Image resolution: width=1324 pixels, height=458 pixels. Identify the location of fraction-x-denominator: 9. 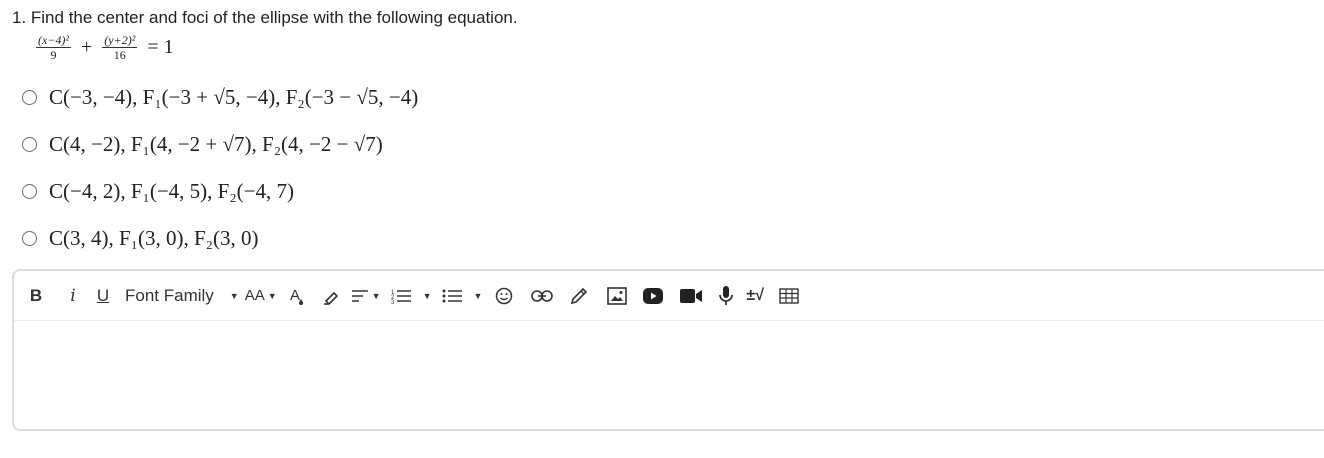
(53, 54).